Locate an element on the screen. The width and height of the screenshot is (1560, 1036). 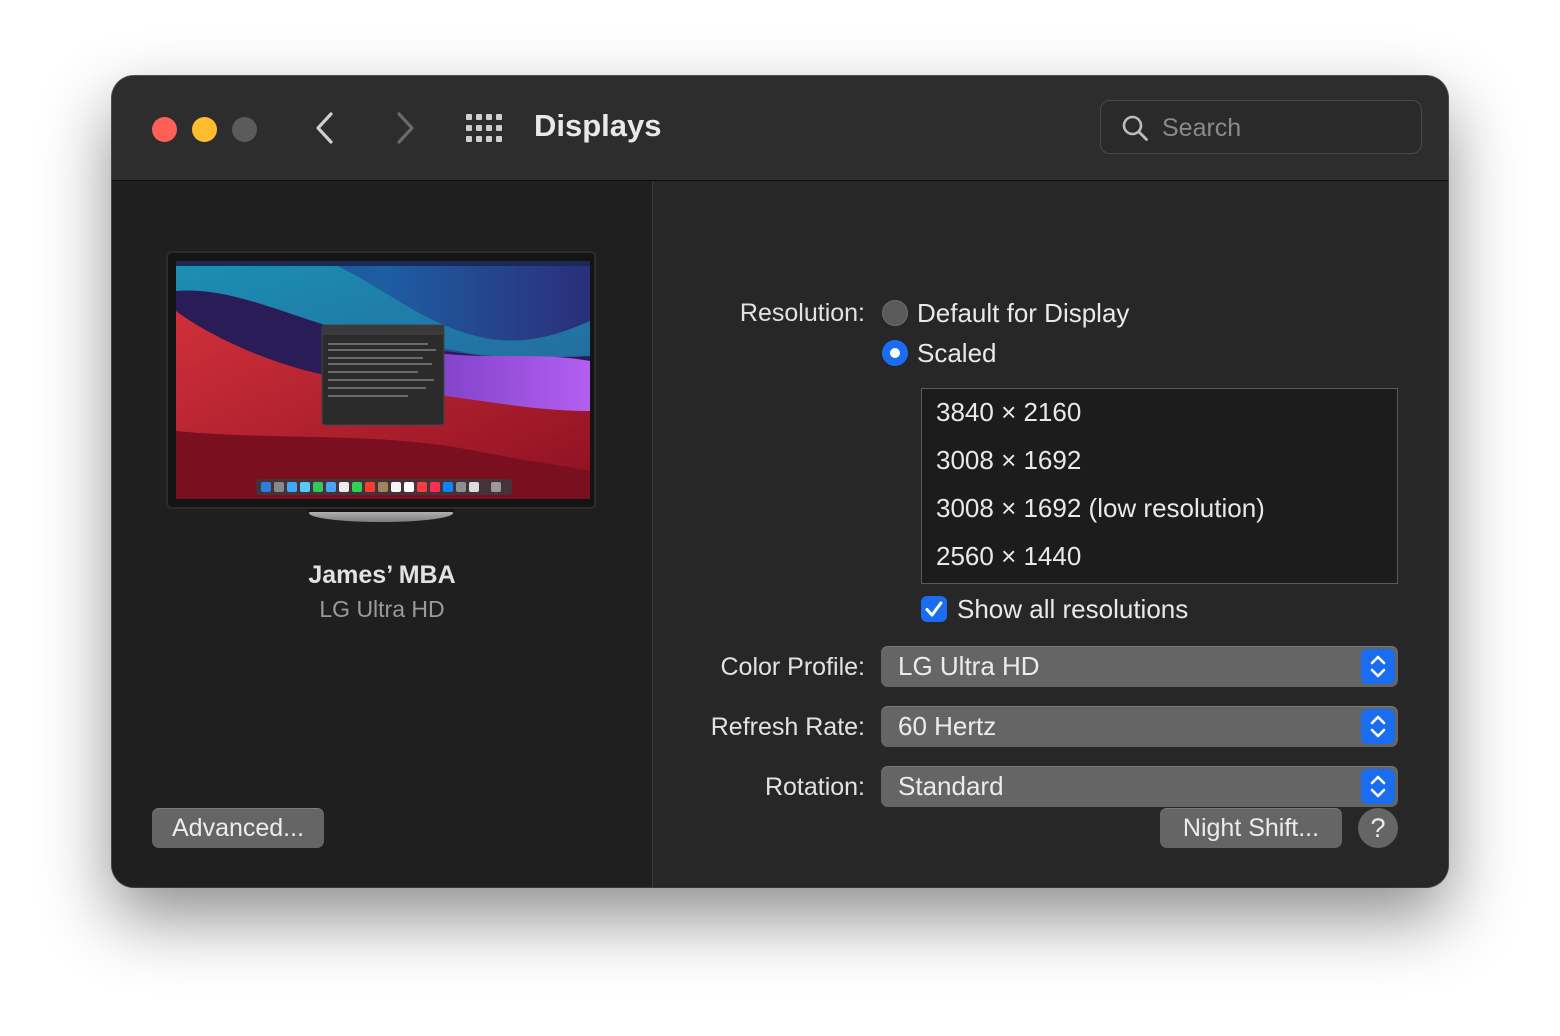
radio-default-label: Default for Display is located at coordinates (1023, 313).